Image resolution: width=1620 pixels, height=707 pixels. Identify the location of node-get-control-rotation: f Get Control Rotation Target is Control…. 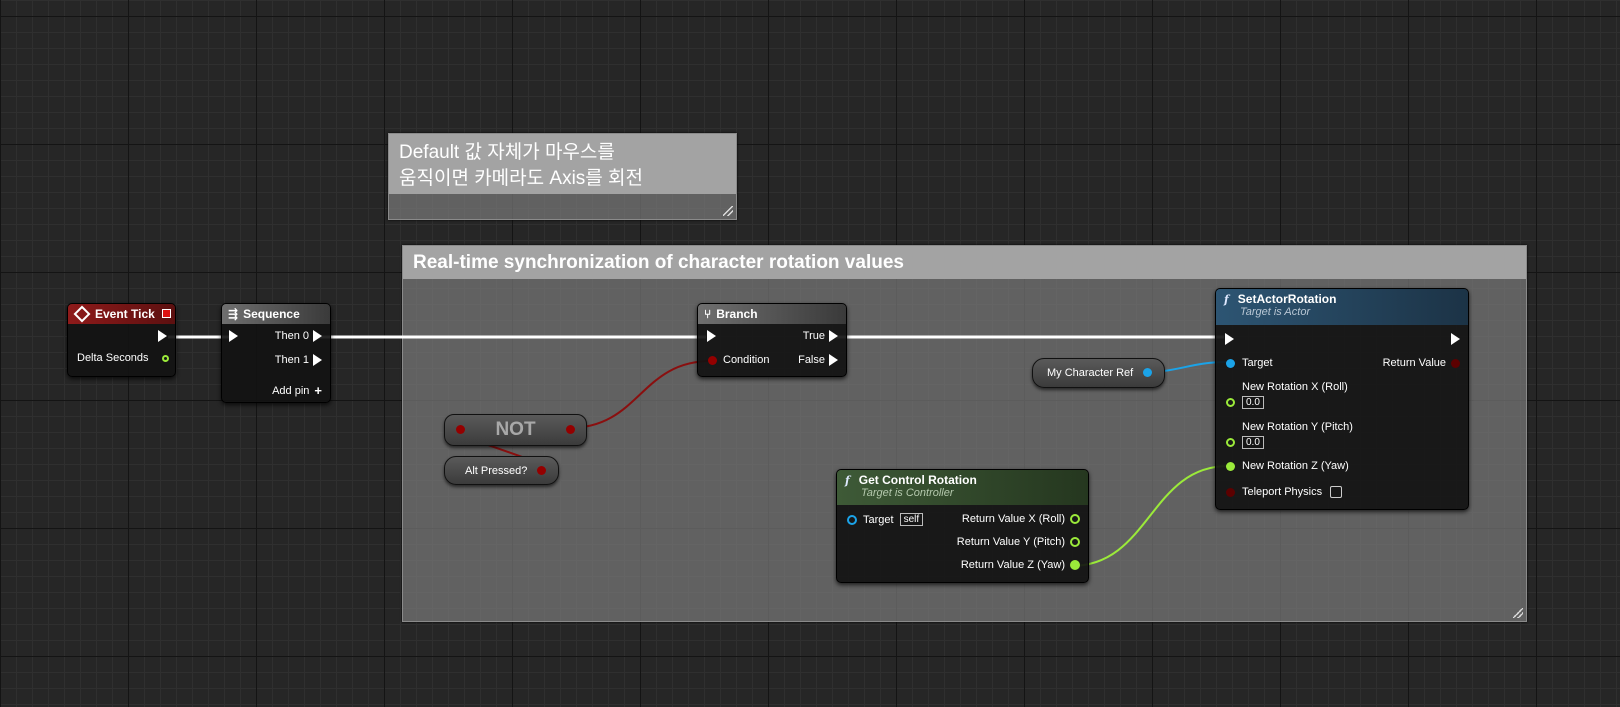
(962, 526).